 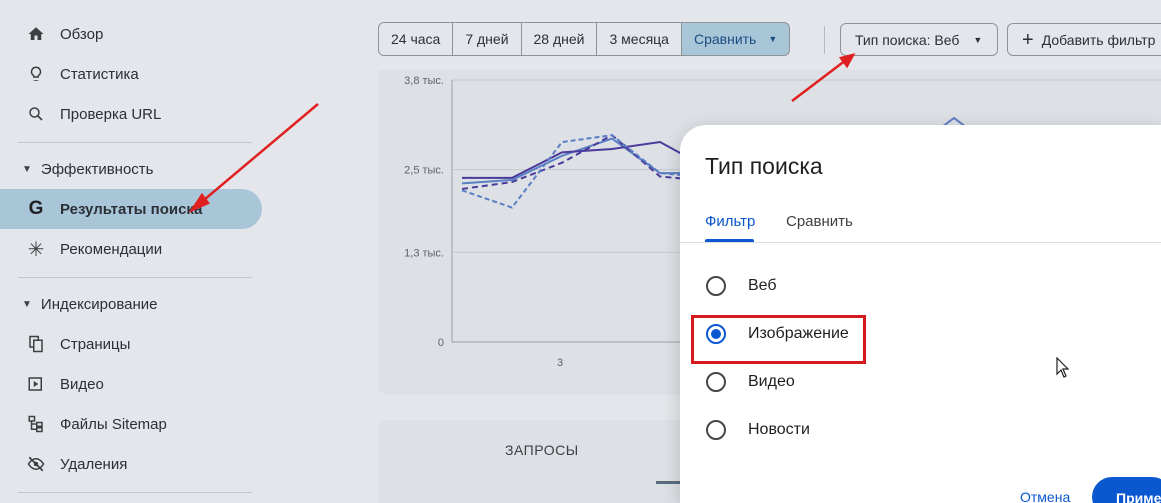 I want to click on add-filter-button: + Добавить фильтр, so click(x=1084, y=39).